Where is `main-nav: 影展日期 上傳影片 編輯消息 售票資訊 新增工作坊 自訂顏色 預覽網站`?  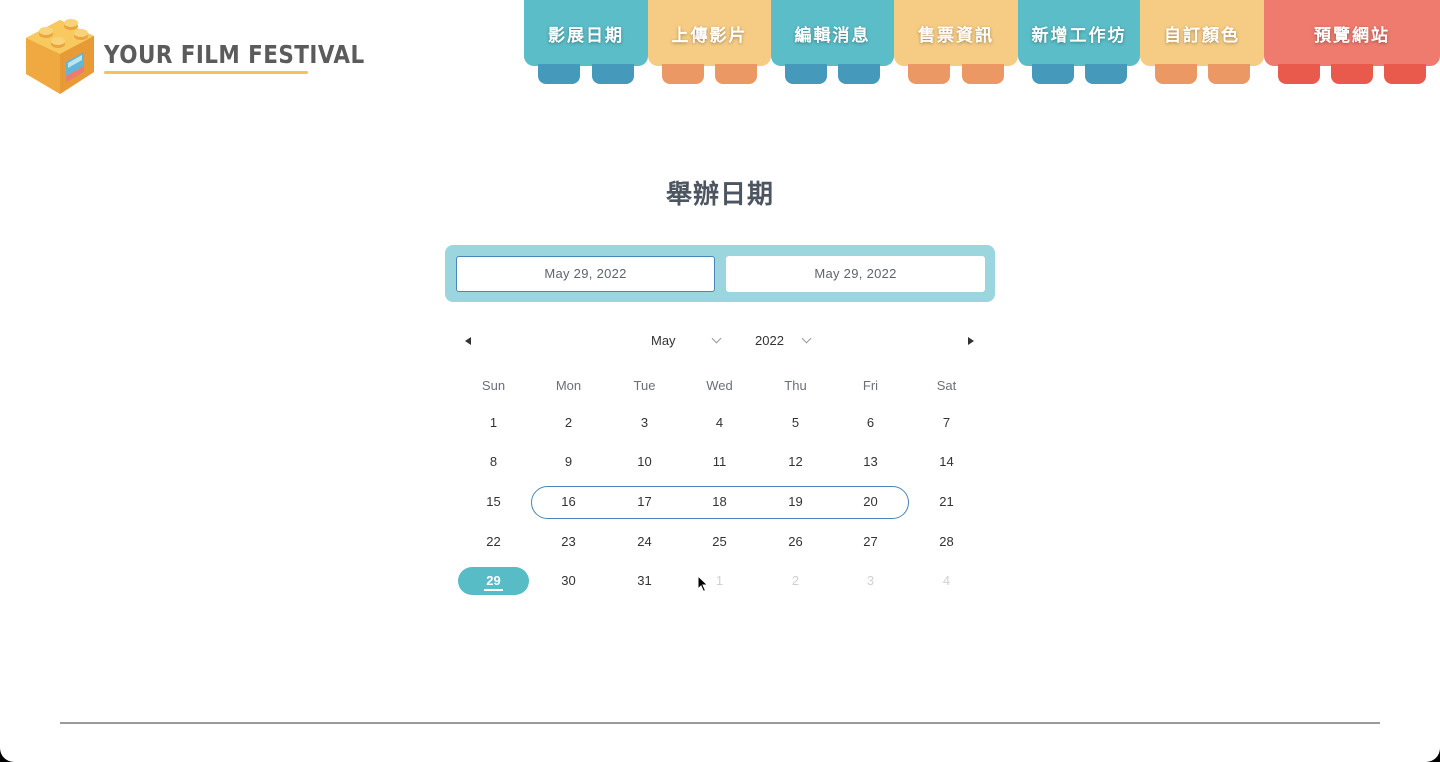
main-nav: 影展日期 上傳影片 編輯消息 售票資訊 新增工作坊 自訂顏色 預覽網站 is located at coordinates (982, 43).